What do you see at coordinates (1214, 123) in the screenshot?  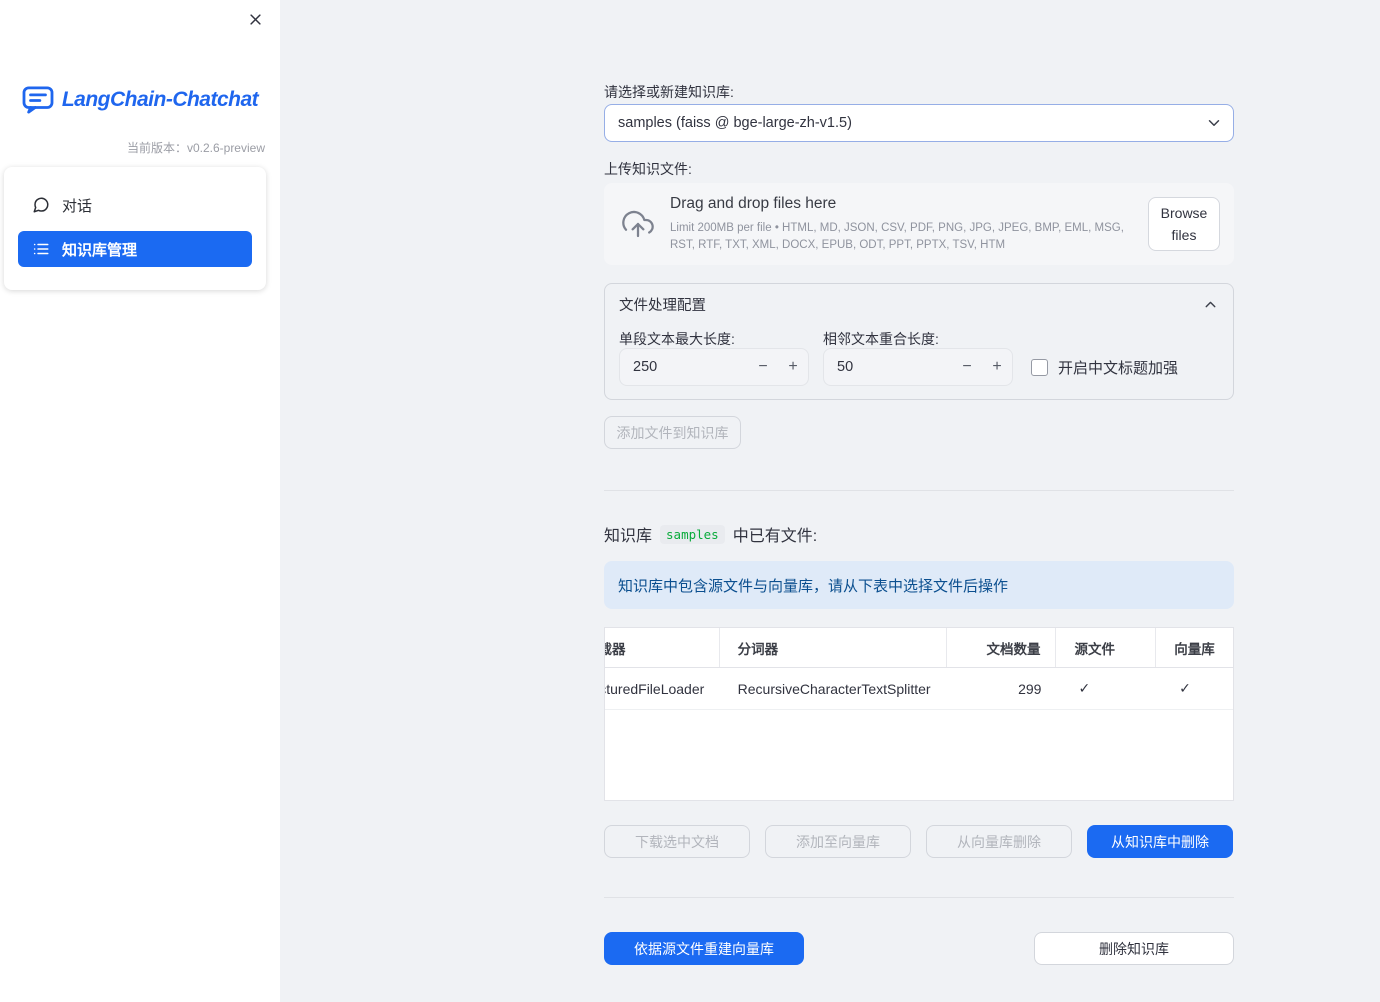 I see `chevron-down-icon` at bounding box center [1214, 123].